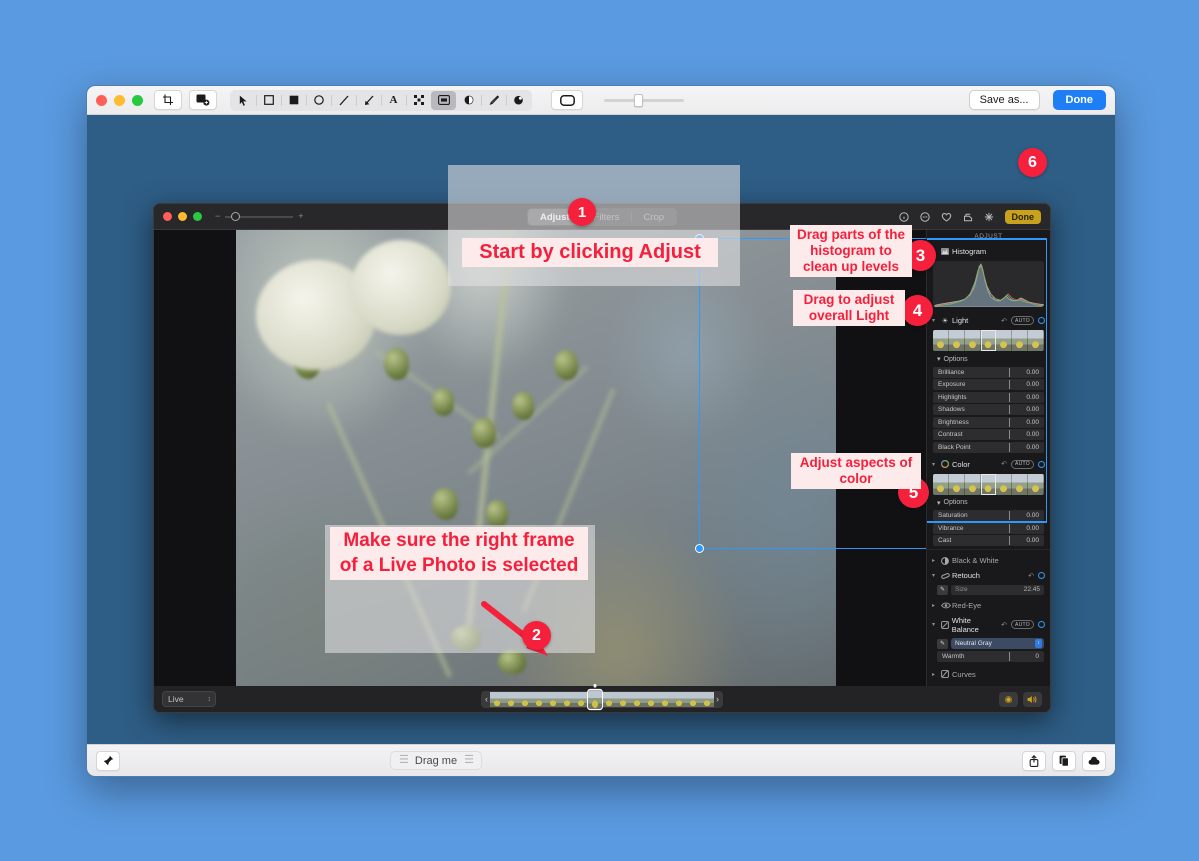  What do you see at coordinates (1031, 576) in the screenshot?
I see `retouch-reset-icon: ↶` at bounding box center [1031, 576].